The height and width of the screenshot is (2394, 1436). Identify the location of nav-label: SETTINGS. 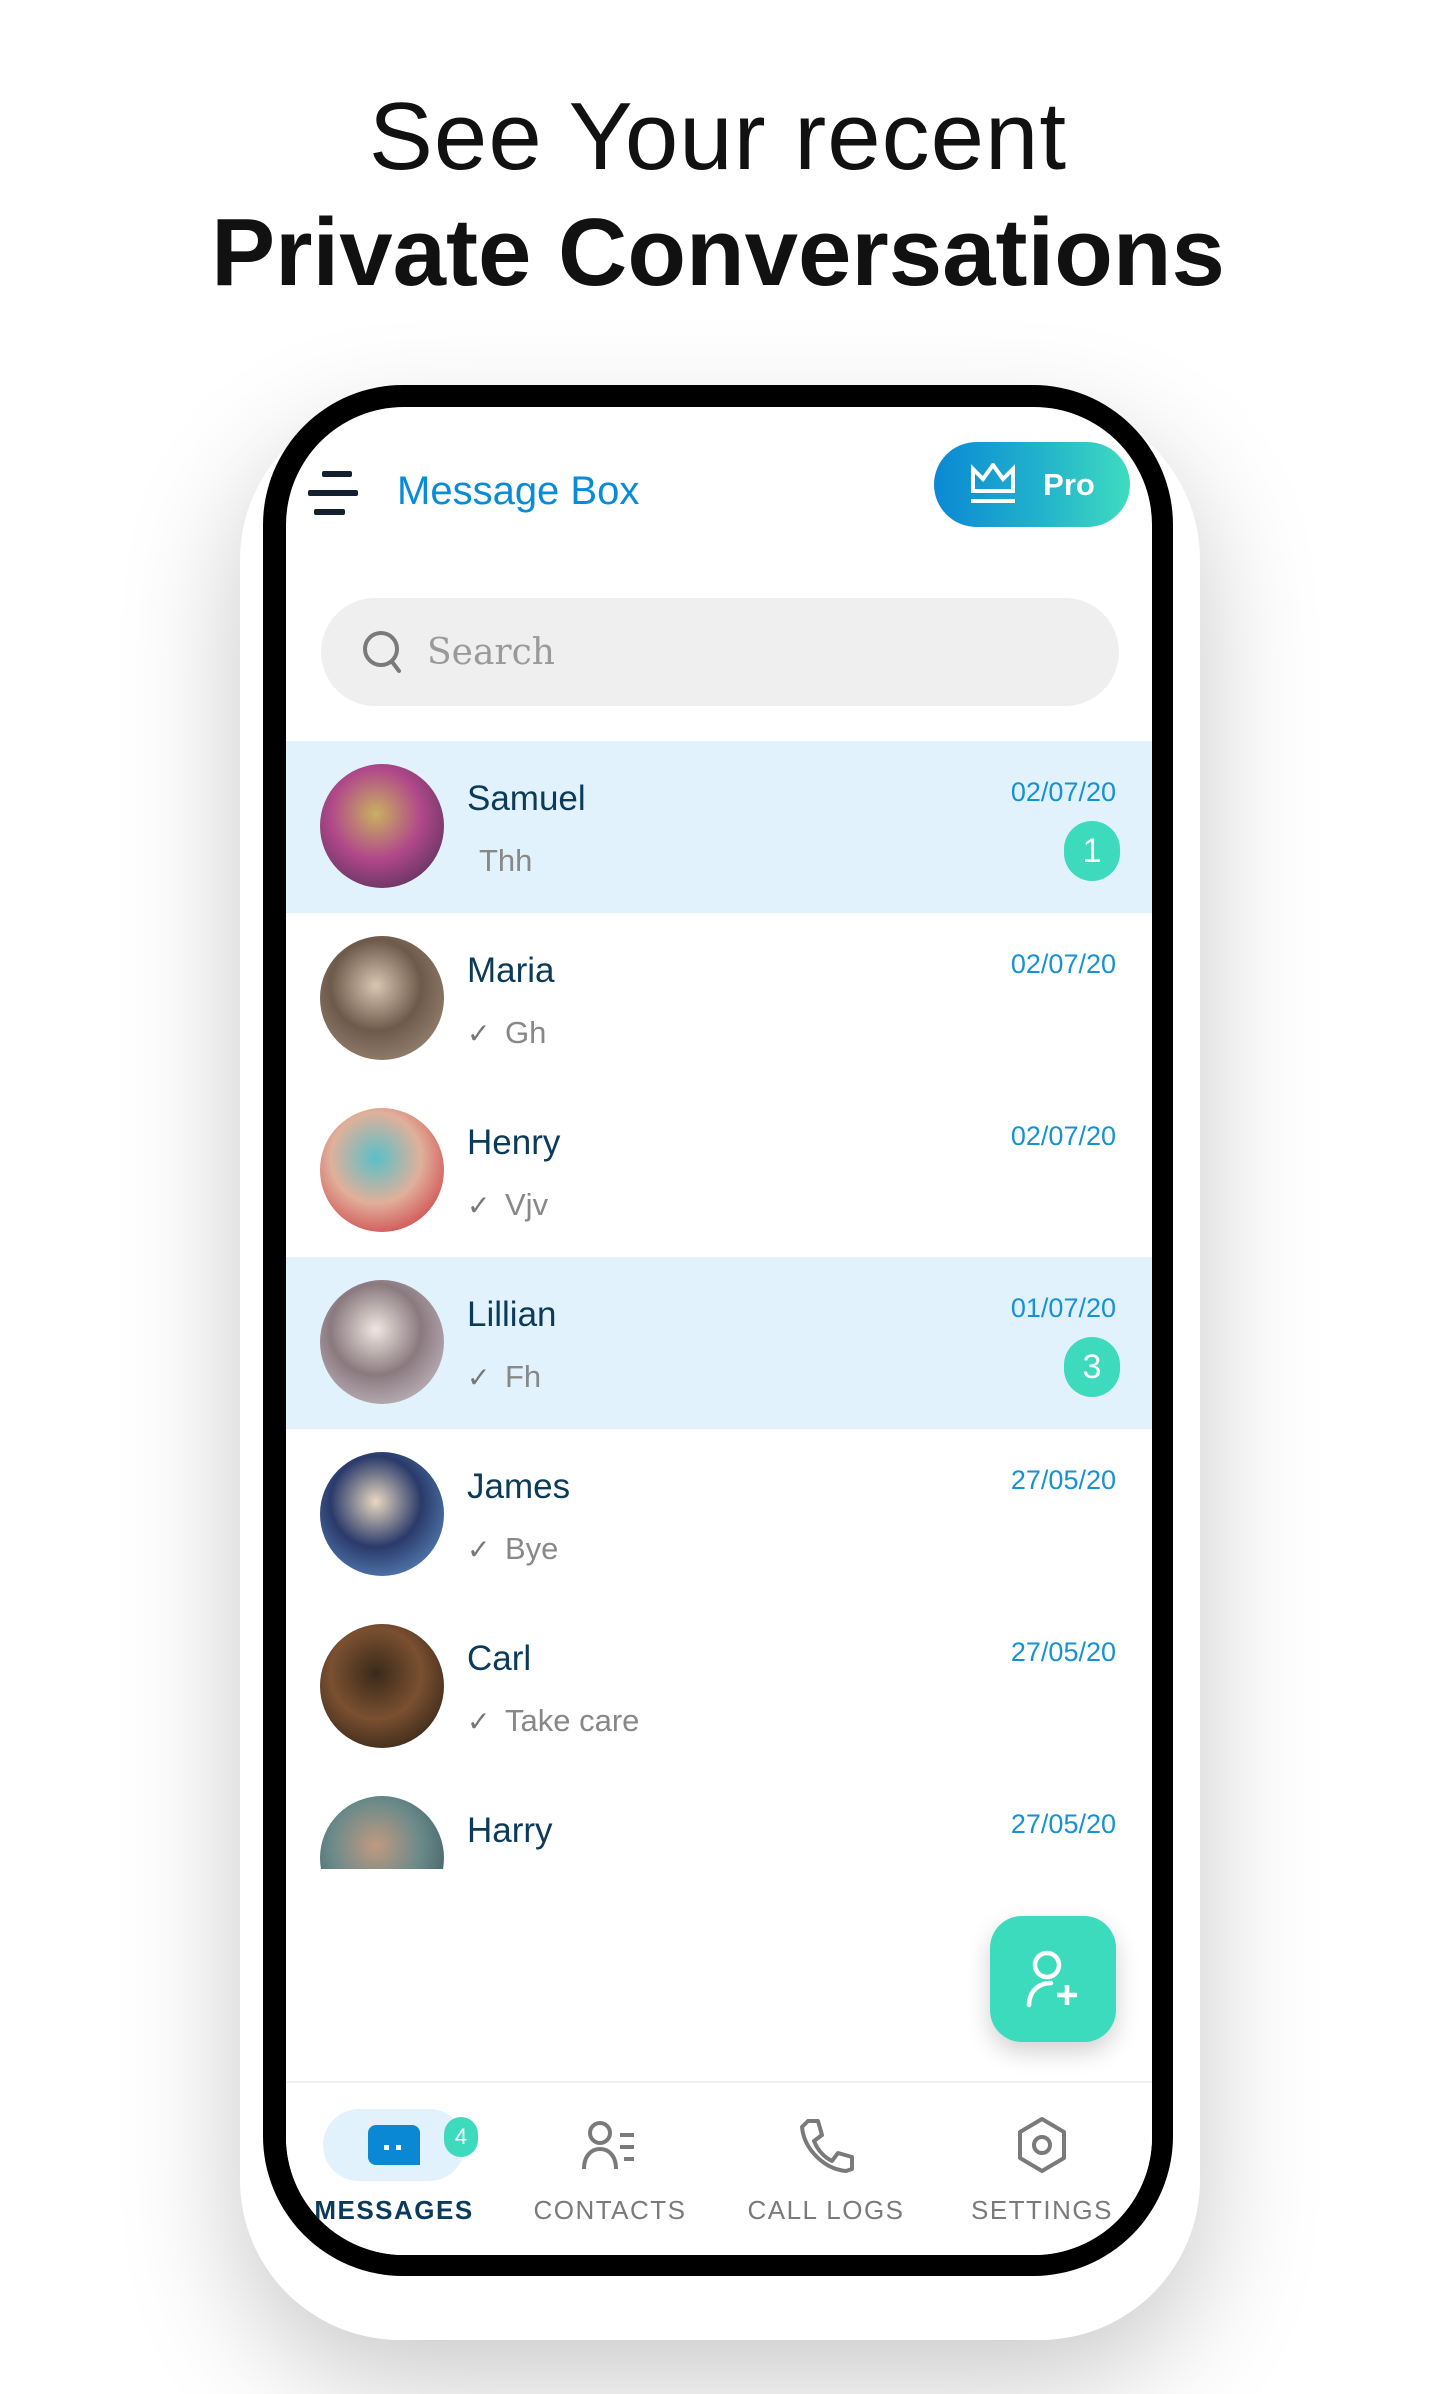
(1041, 2210).